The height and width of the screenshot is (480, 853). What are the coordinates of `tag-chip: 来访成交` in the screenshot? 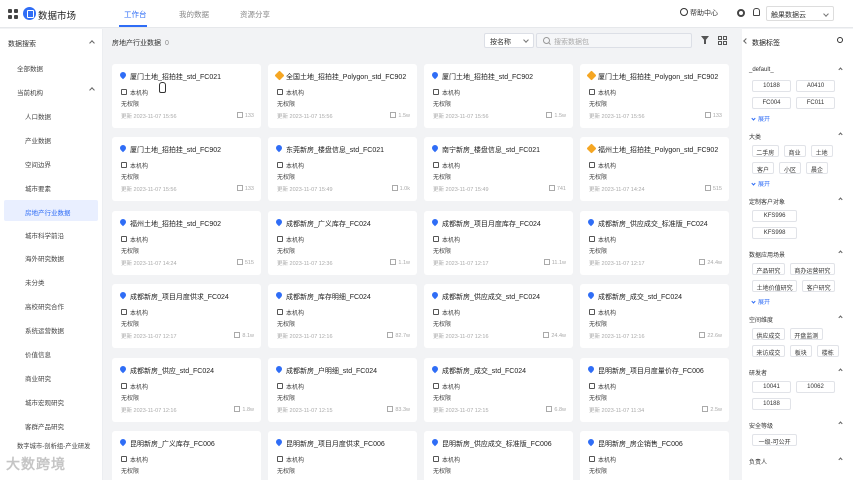 It's located at (768, 351).